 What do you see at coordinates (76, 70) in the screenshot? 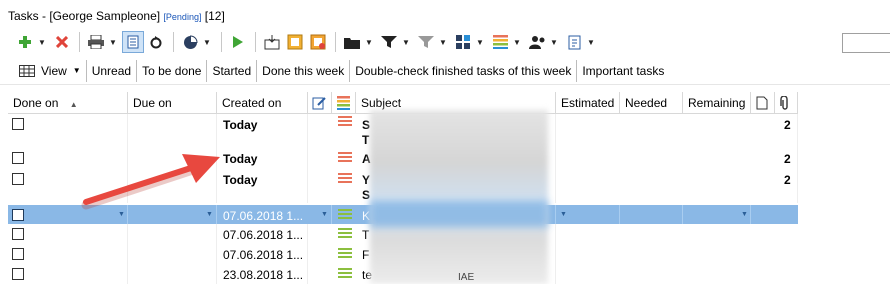
I see `view-chevron-down-icon: ▼` at bounding box center [76, 70].